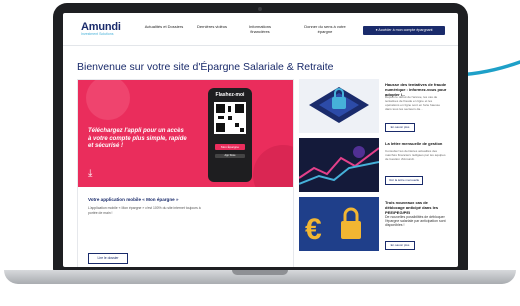 This screenshot has height=306, width=520. I want to click on nav-item-actualites: Actualités et Dossiers, so click(164, 26).